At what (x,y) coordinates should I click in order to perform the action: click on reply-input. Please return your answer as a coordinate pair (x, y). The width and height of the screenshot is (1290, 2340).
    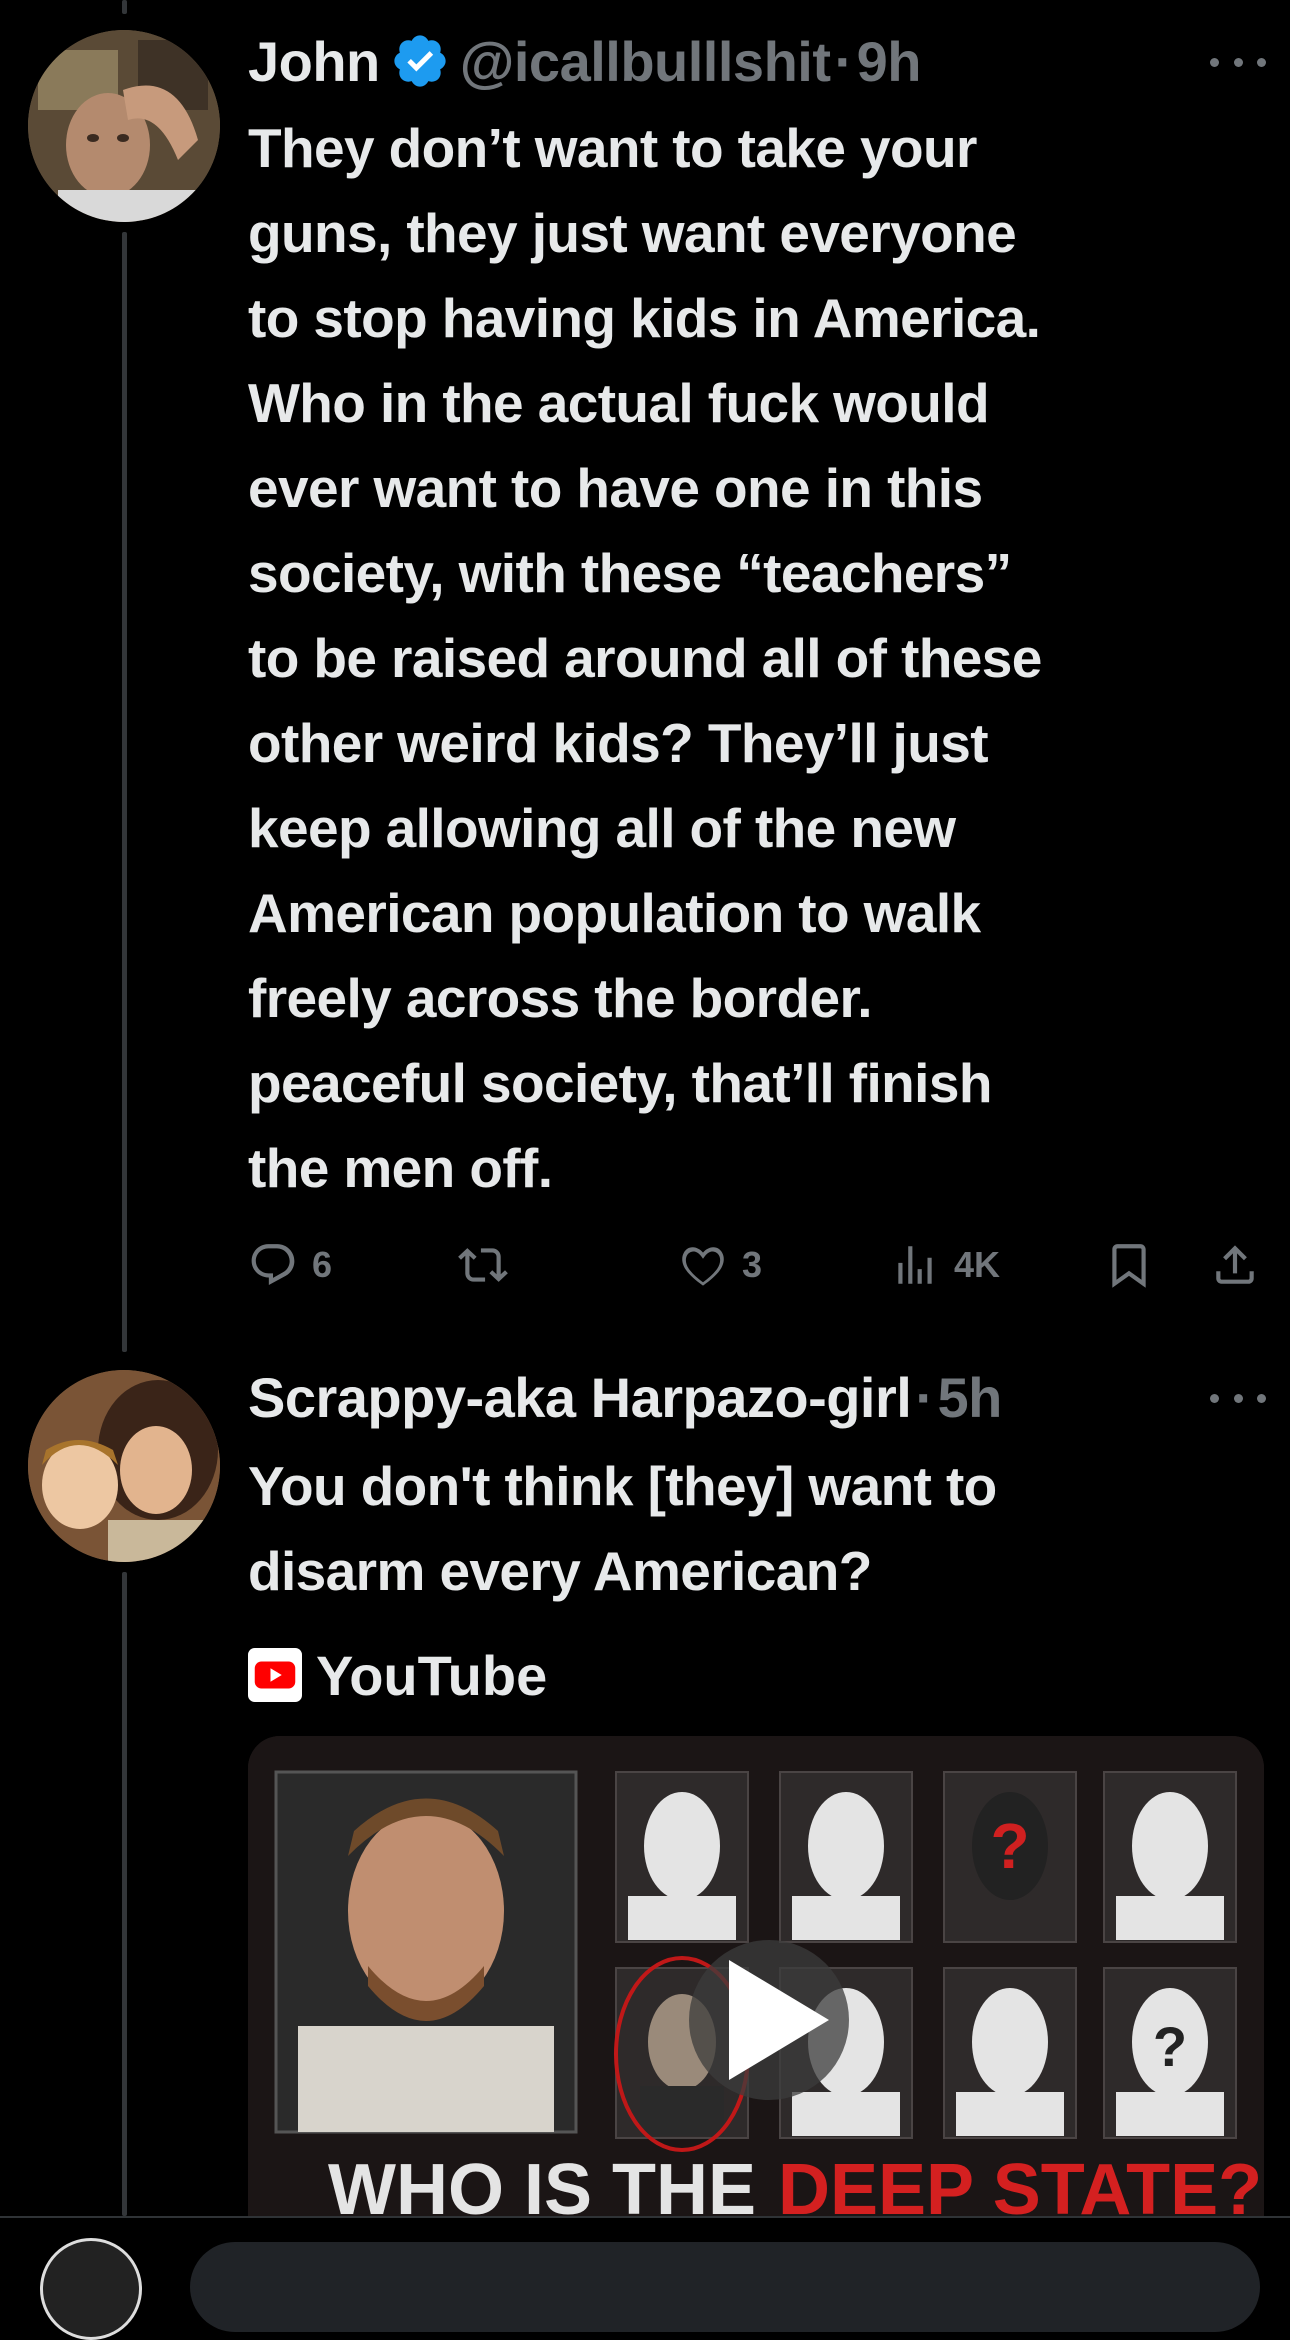
    Looking at the image, I should click on (725, 2287).